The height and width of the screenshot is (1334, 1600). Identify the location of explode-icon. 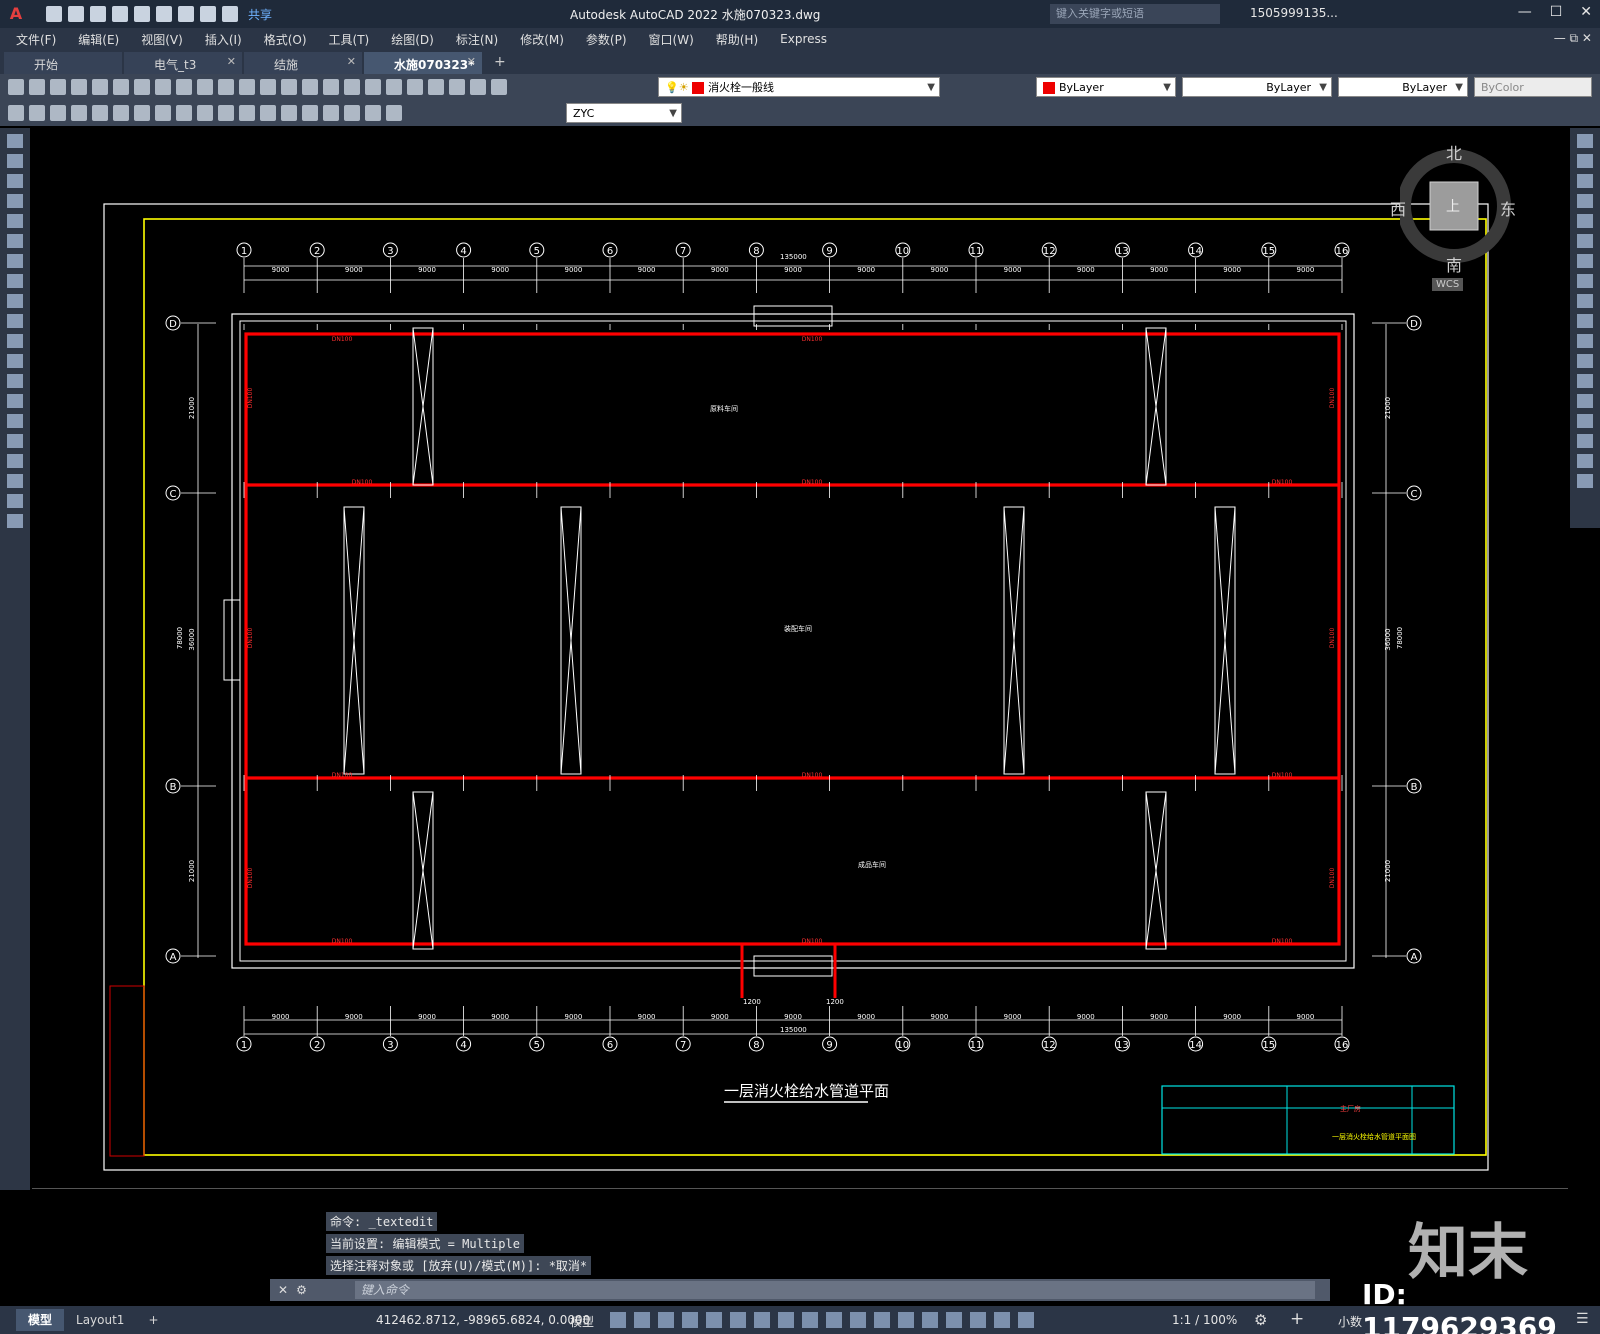
(1585, 481).